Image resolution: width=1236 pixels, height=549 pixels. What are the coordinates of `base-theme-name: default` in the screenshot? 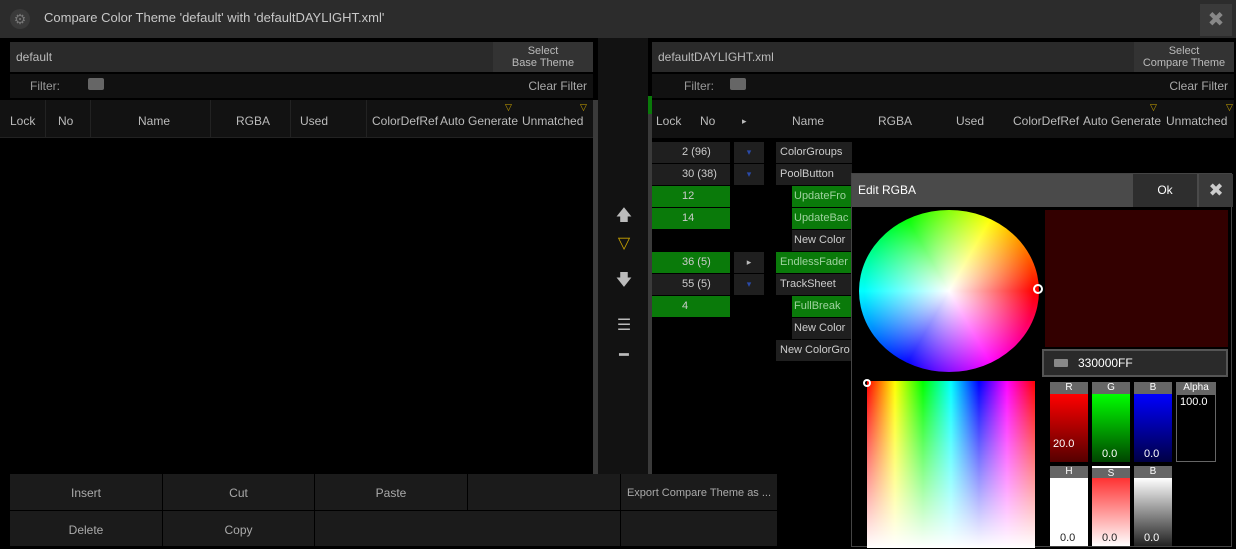 It's located at (251, 57).